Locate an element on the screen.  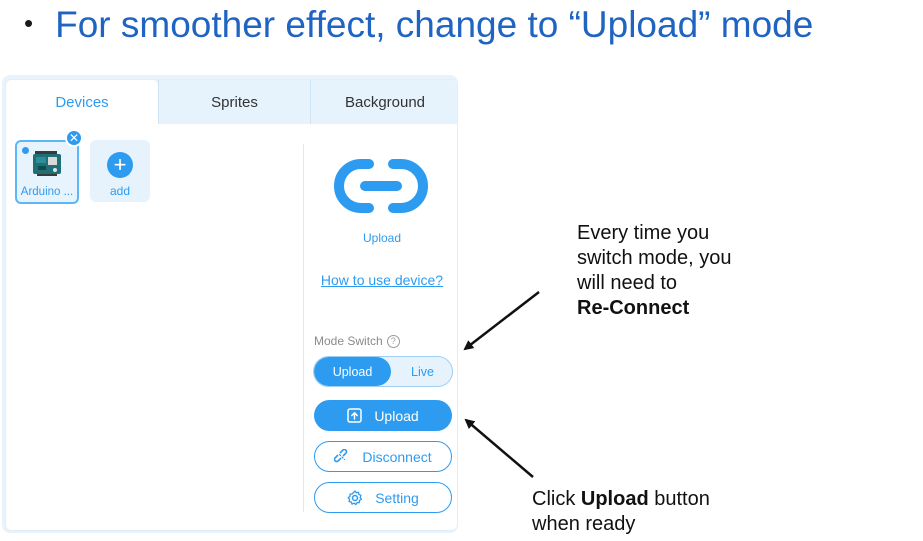
arrow-to-upload-button is located at coordinates (499, 448).